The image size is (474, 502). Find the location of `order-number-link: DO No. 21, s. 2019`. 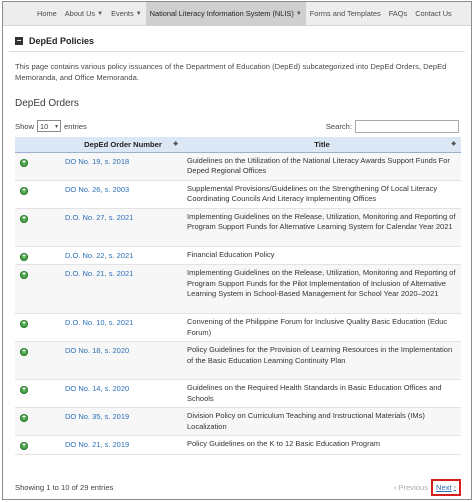

order-number-link: DO No. 21, s. 2019 is located at coordinates (97, 444).